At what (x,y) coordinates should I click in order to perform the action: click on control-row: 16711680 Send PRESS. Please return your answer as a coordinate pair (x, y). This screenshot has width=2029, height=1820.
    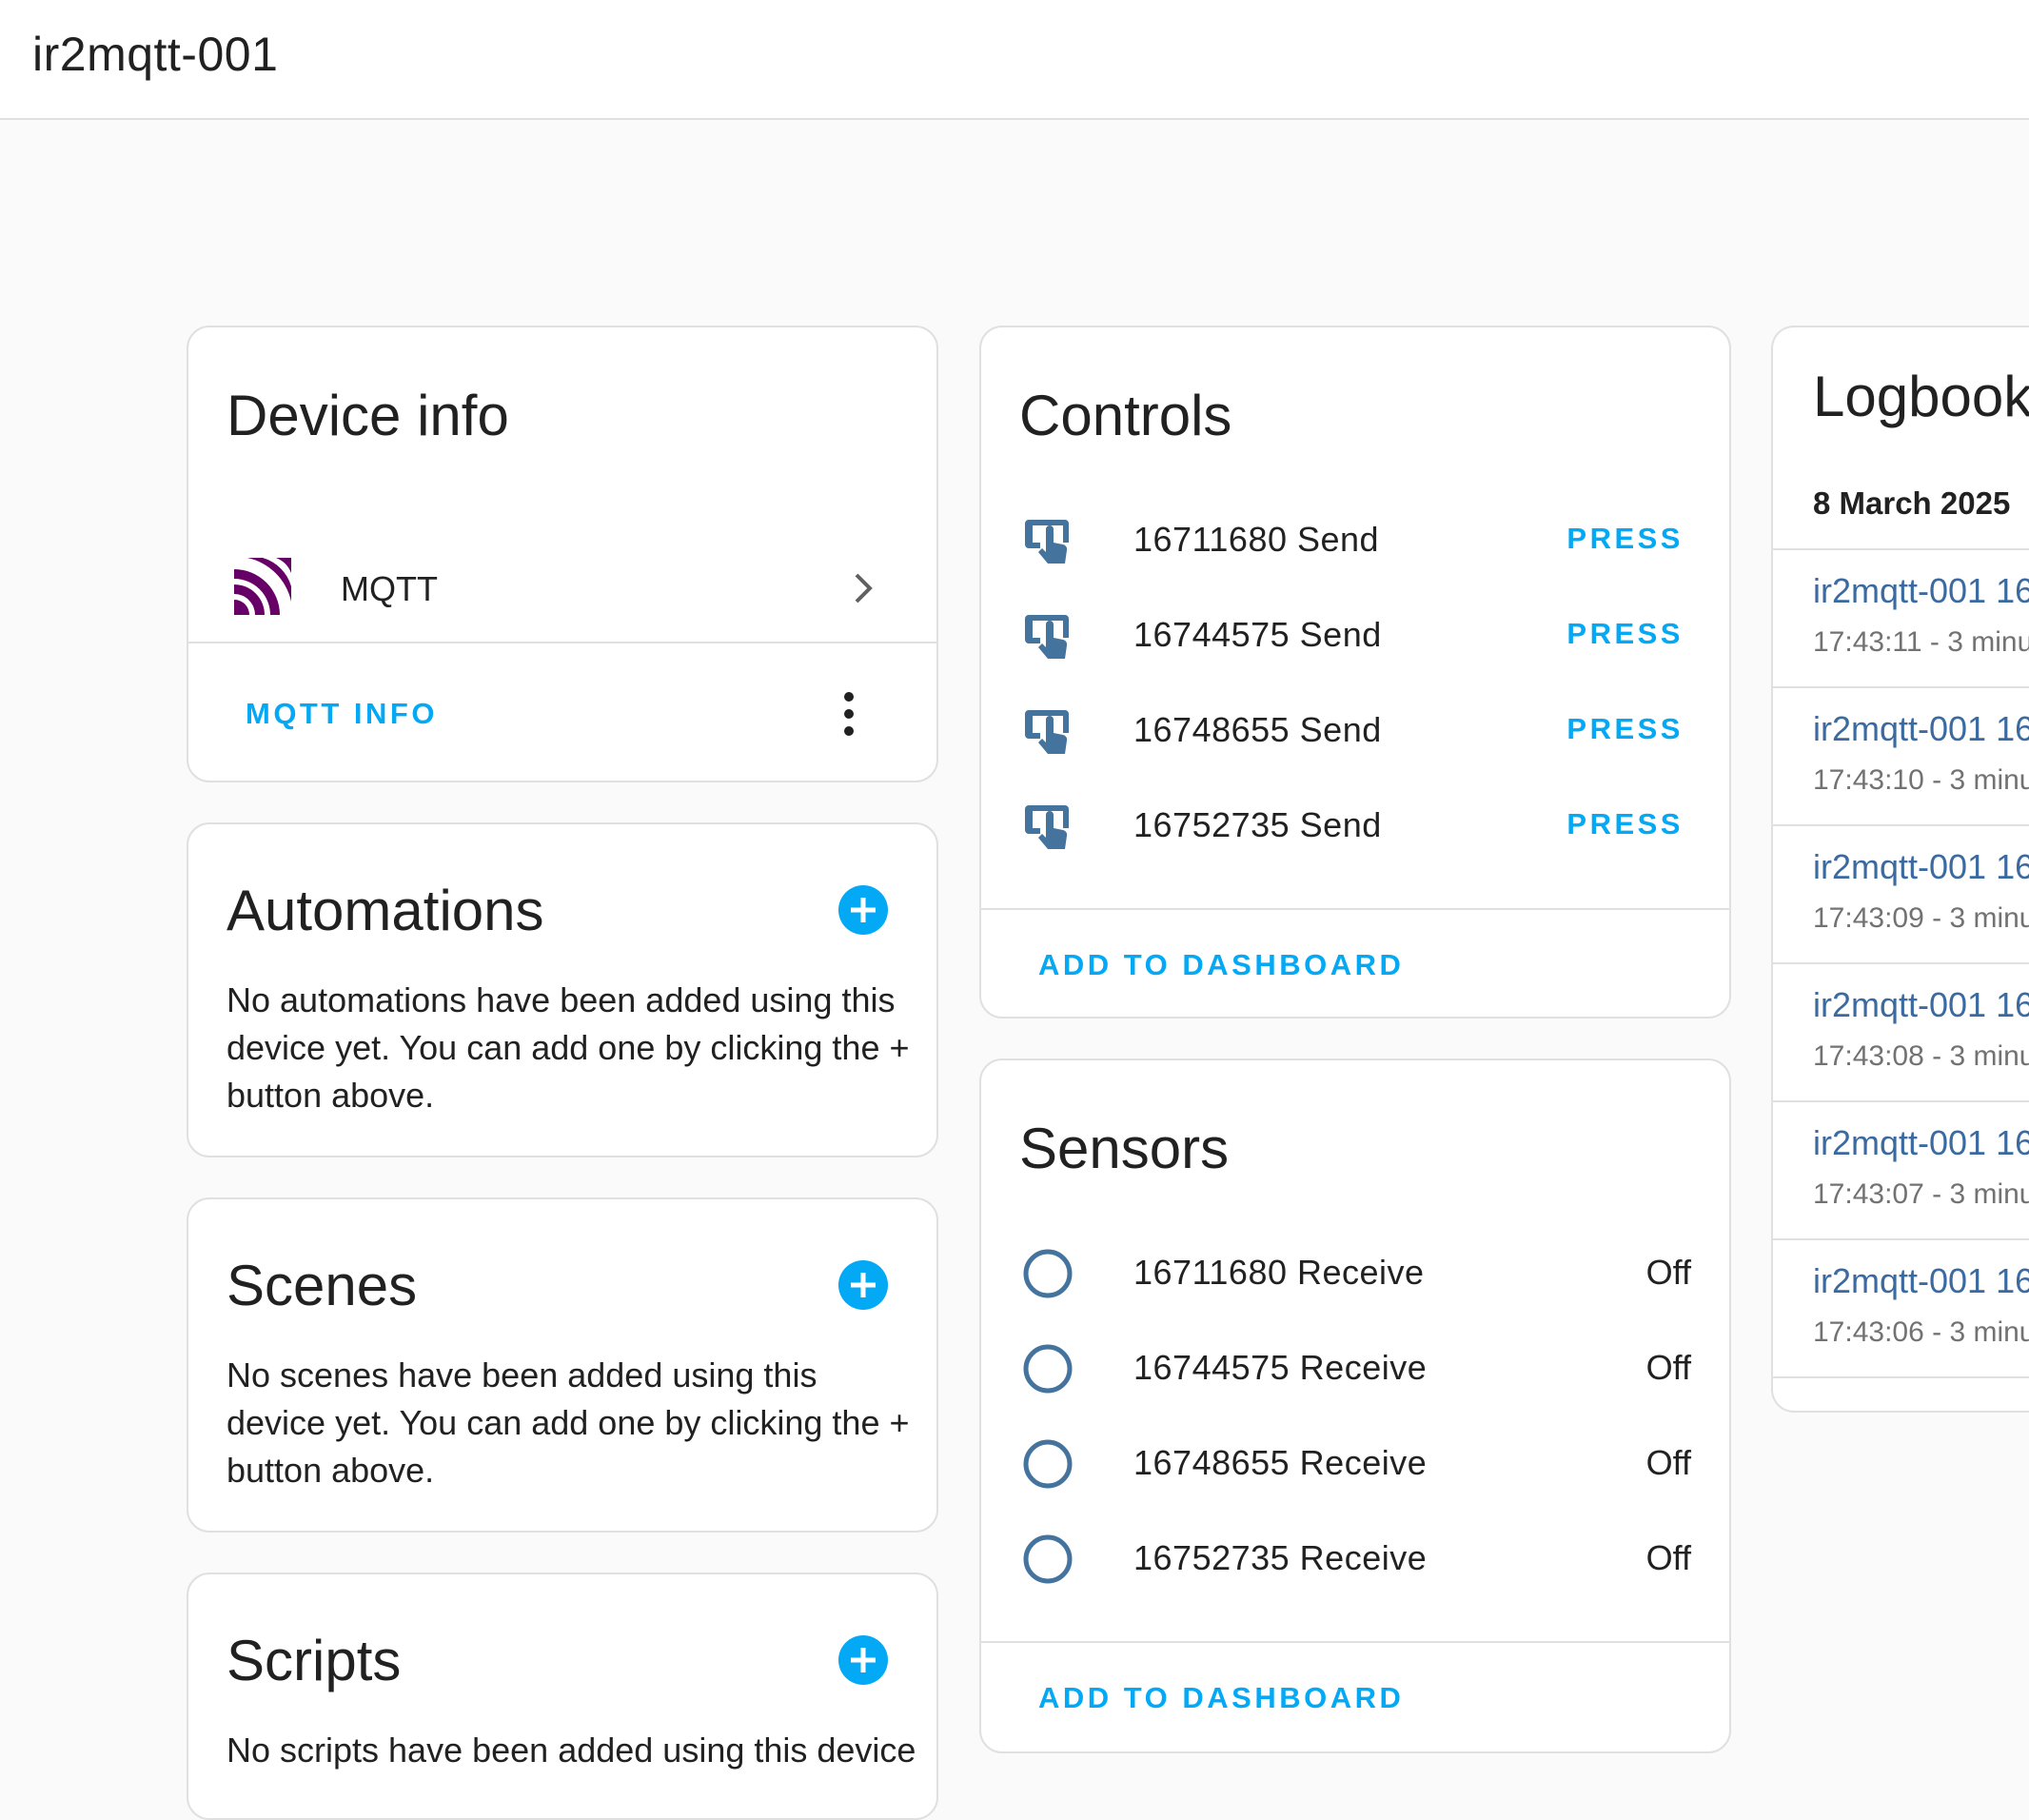
    Looking at the image, I should click on (1355, 541).